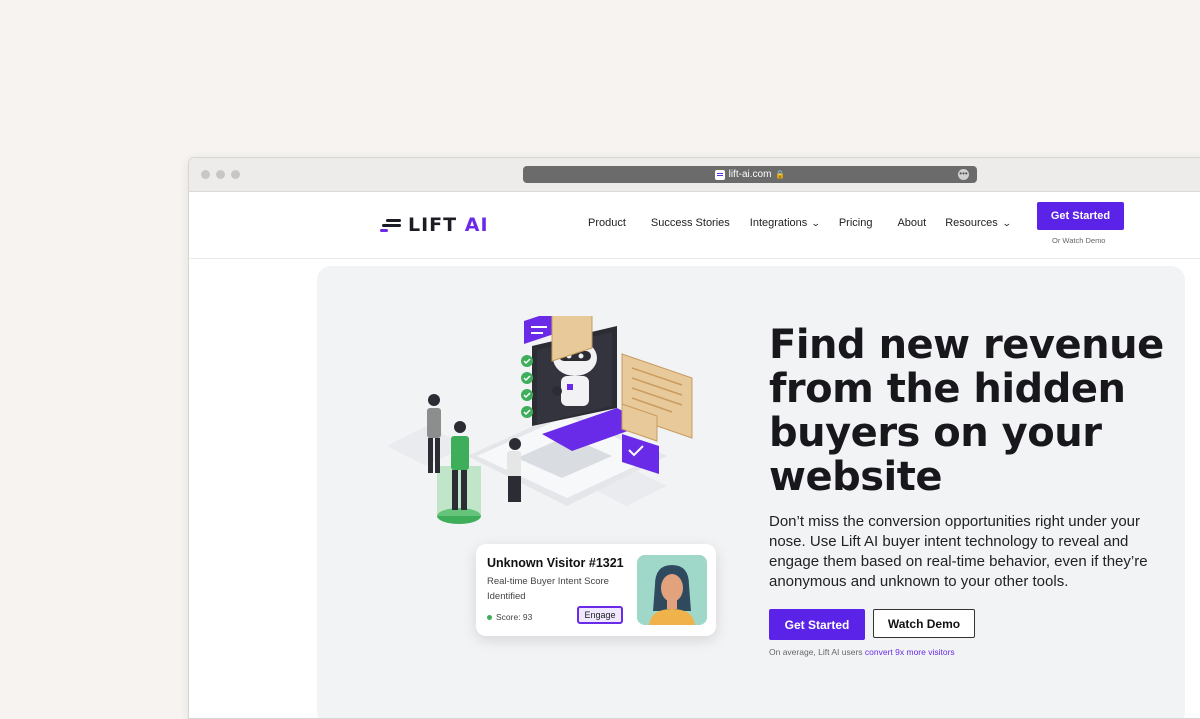  I want to click on hero-get-started-button: Get Started, so click(817, 624).